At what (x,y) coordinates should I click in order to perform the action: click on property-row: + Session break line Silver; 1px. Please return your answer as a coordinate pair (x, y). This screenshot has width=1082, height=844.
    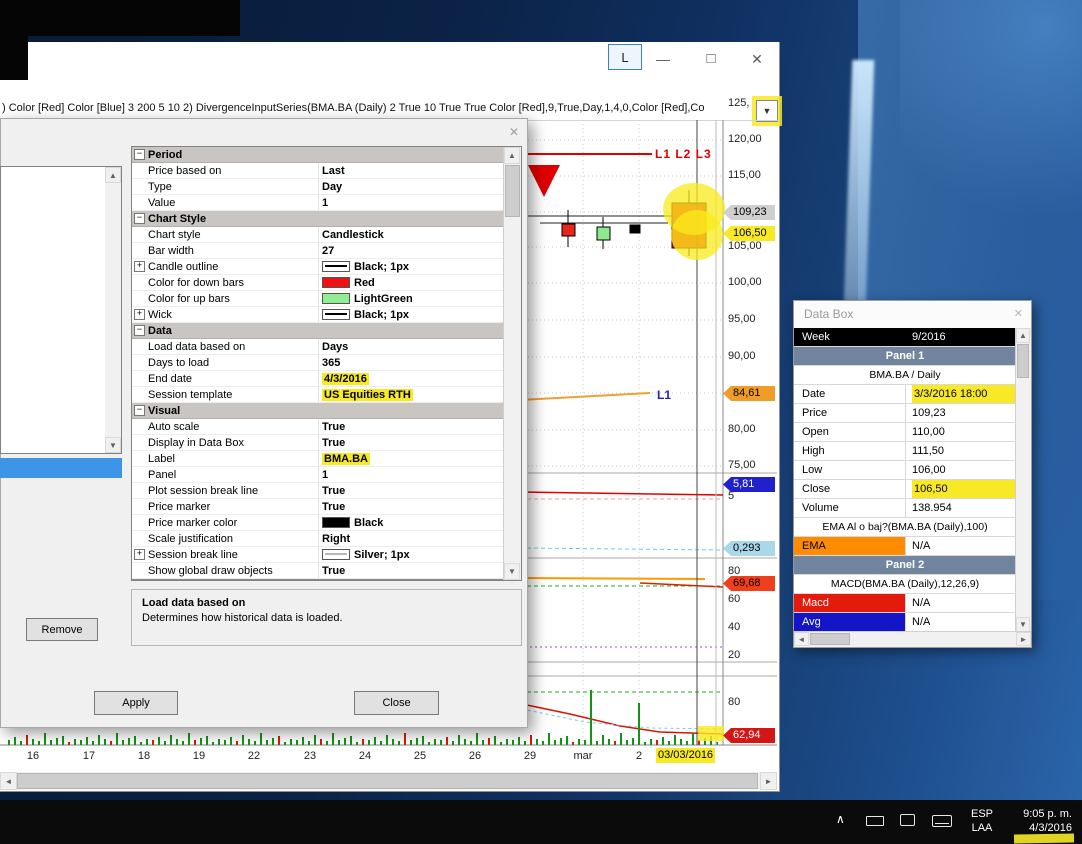
    Looking at the image, I should click on (319, 555).